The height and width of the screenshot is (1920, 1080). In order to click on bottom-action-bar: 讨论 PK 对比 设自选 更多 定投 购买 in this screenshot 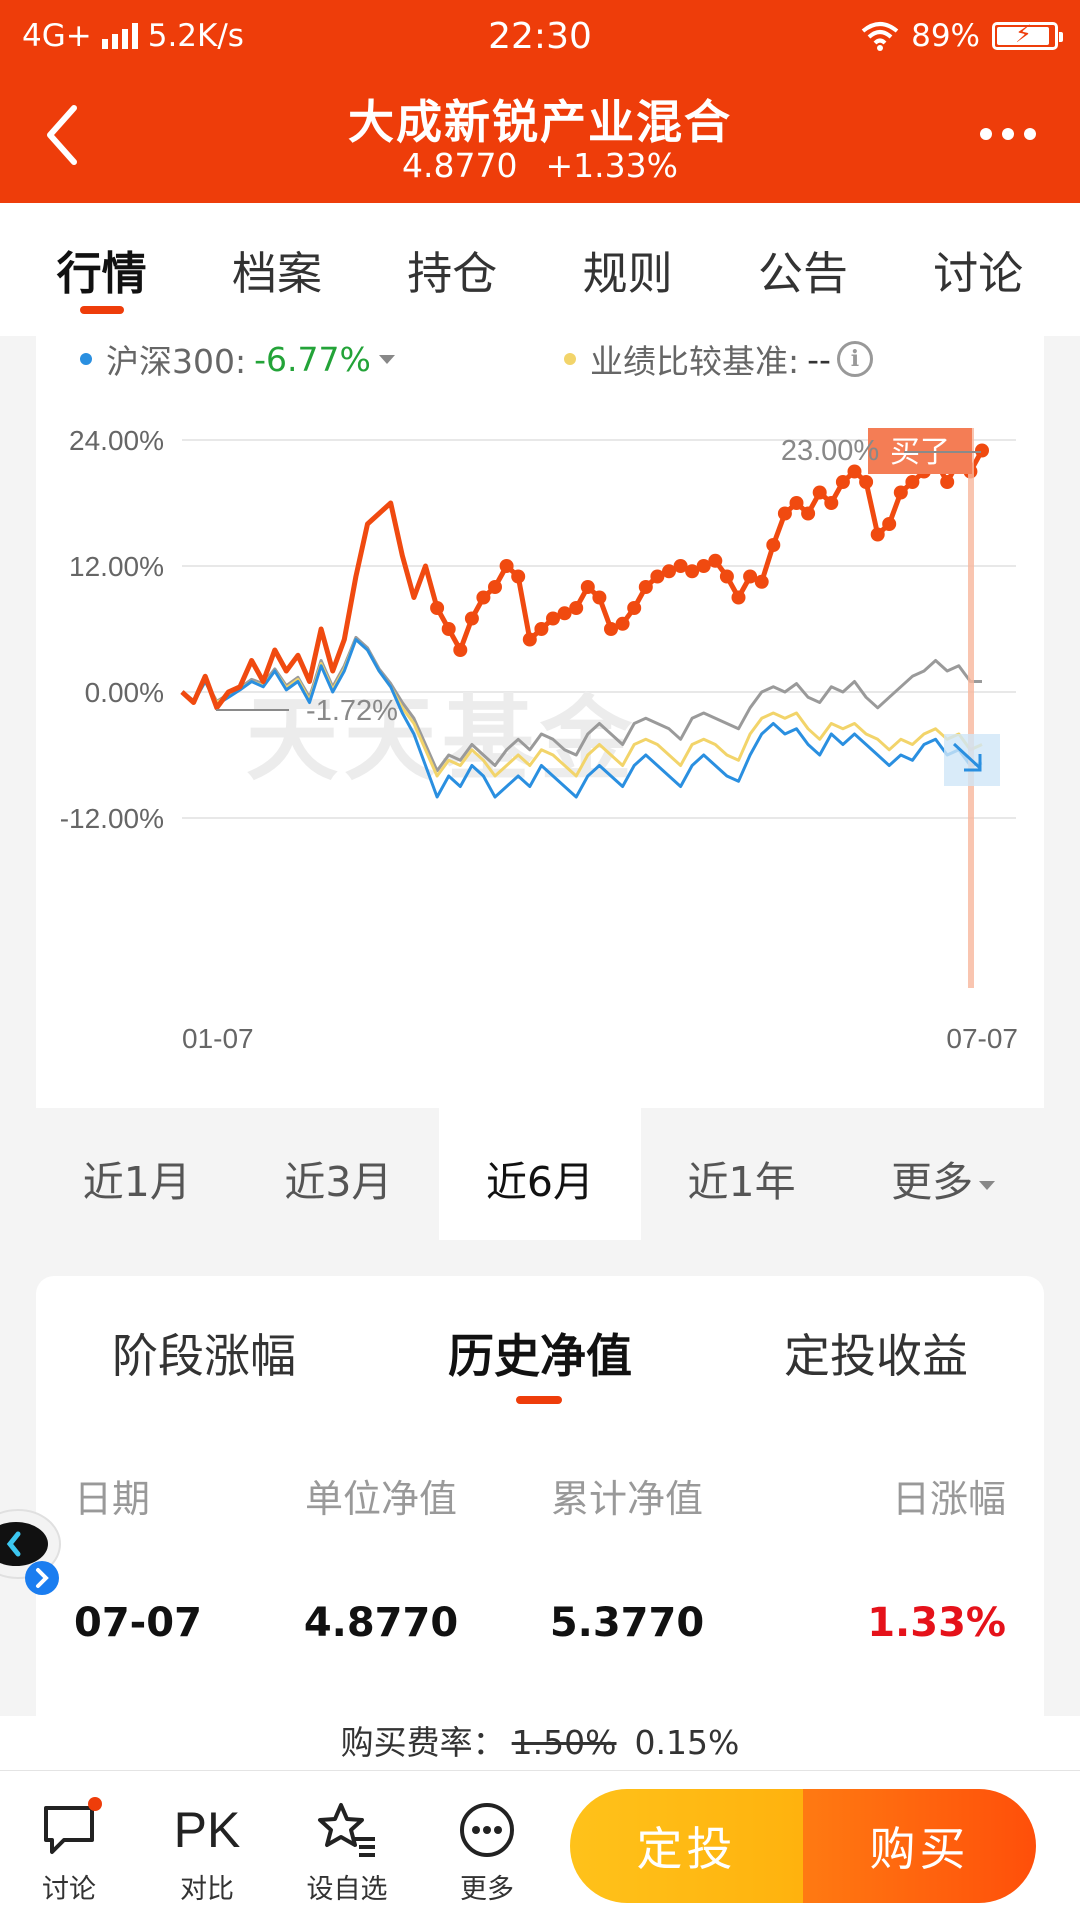, I will do `click(540, 1845)`.